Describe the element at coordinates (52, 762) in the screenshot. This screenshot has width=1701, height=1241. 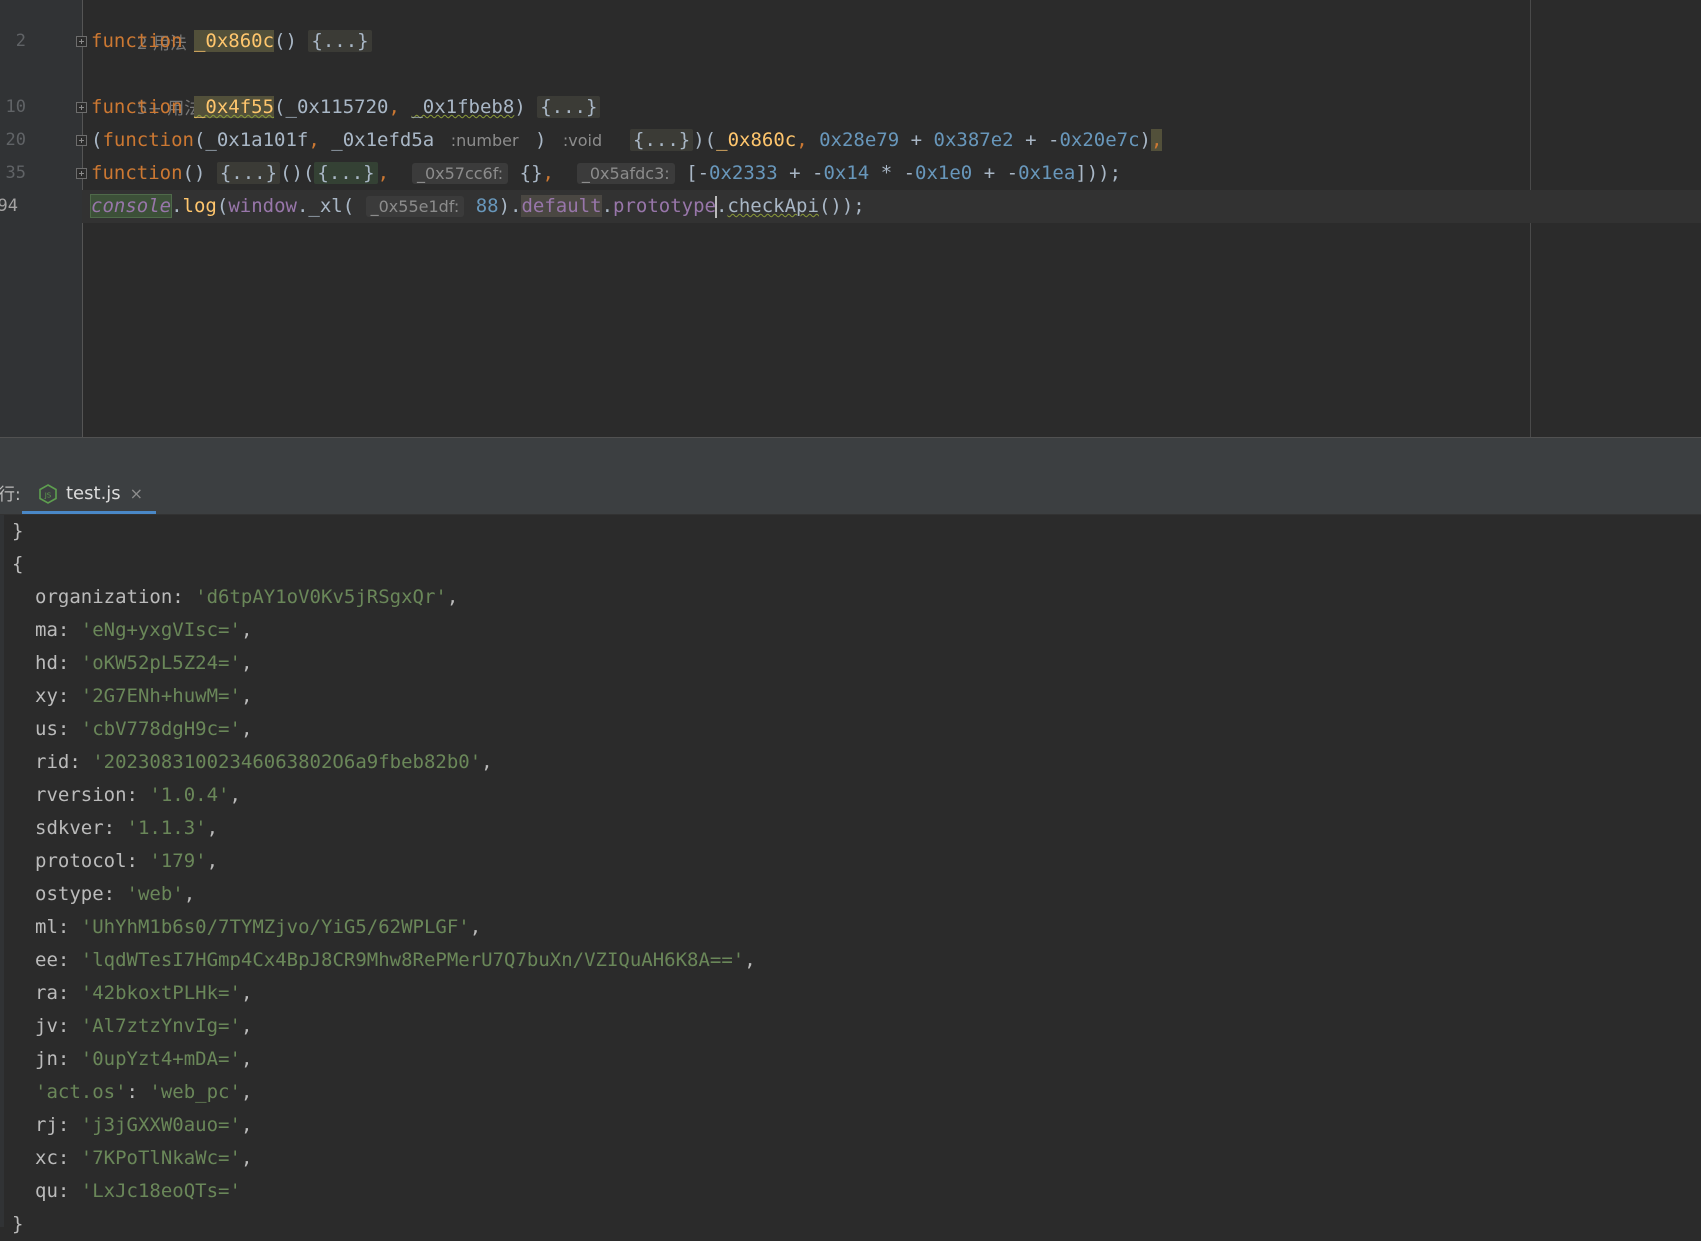
I see `entry-key: rid` at that location.